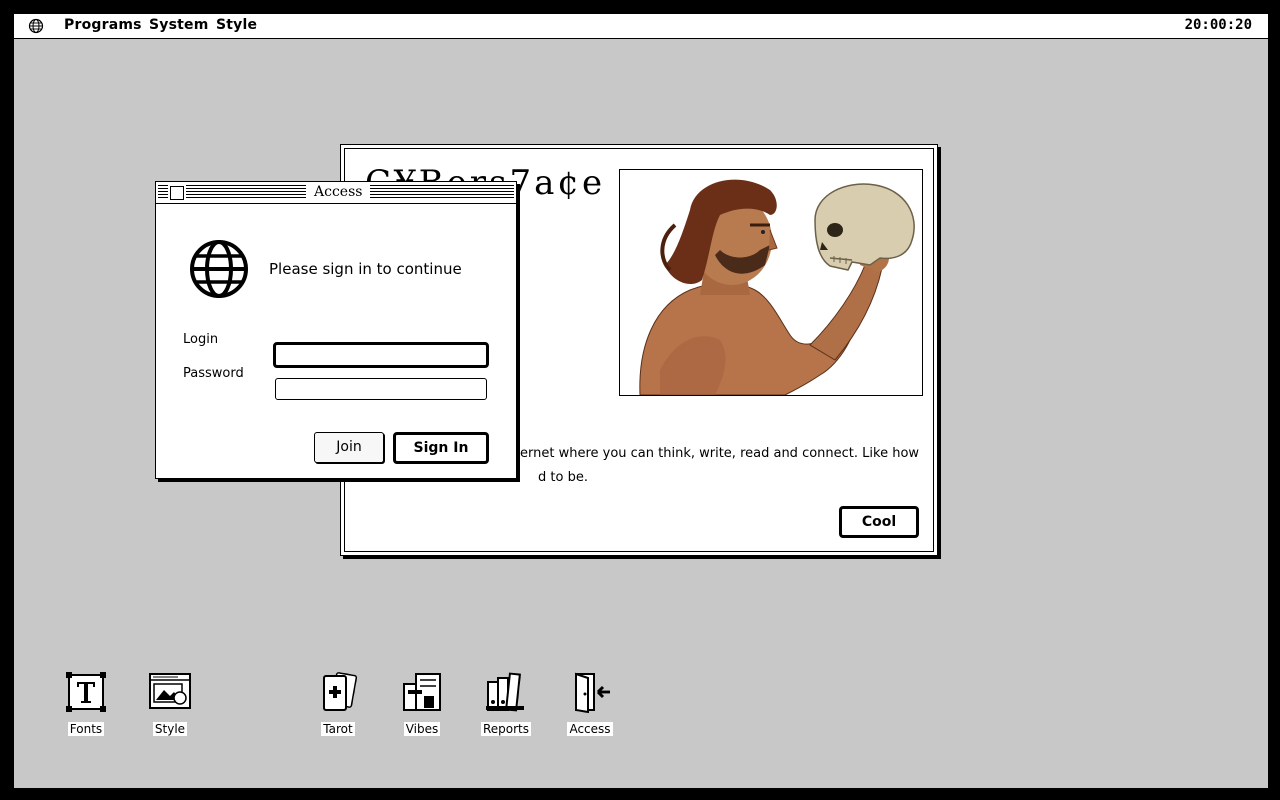 Image resolution: width=1280 pixels, height=800 pixels. What do you see at coordinates (177, 193) in the screenshot?
I see `close-box` at bounding box center [177, 193].